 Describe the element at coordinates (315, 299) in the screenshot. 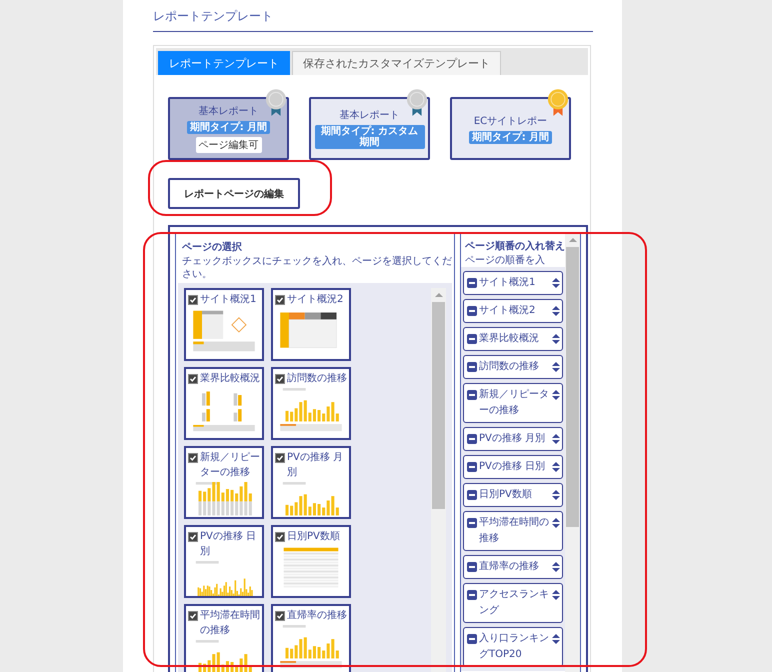

I see `page-label: サイト概況2` at that location.